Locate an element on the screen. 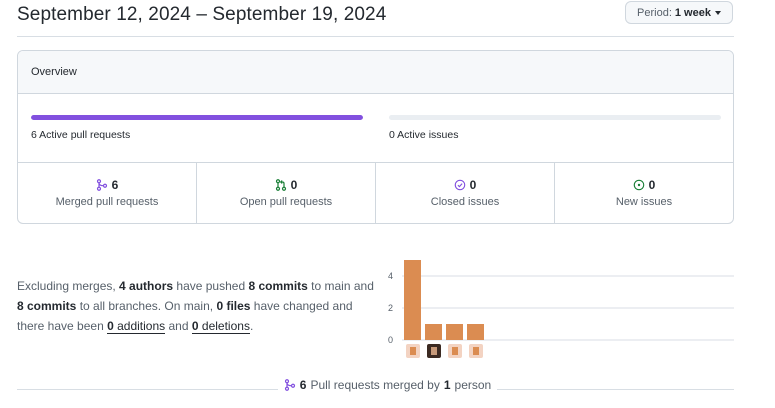  stat-open-pull-requests: 0 Open pull requests is located at coordinates (286, 193).